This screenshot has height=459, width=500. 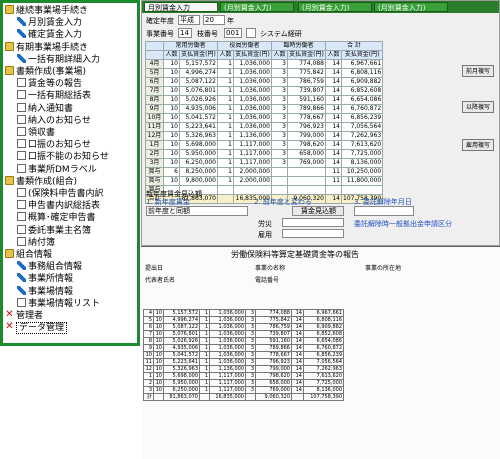 I want to click on wage-cell: 739,807, so click(x=306, y=91).